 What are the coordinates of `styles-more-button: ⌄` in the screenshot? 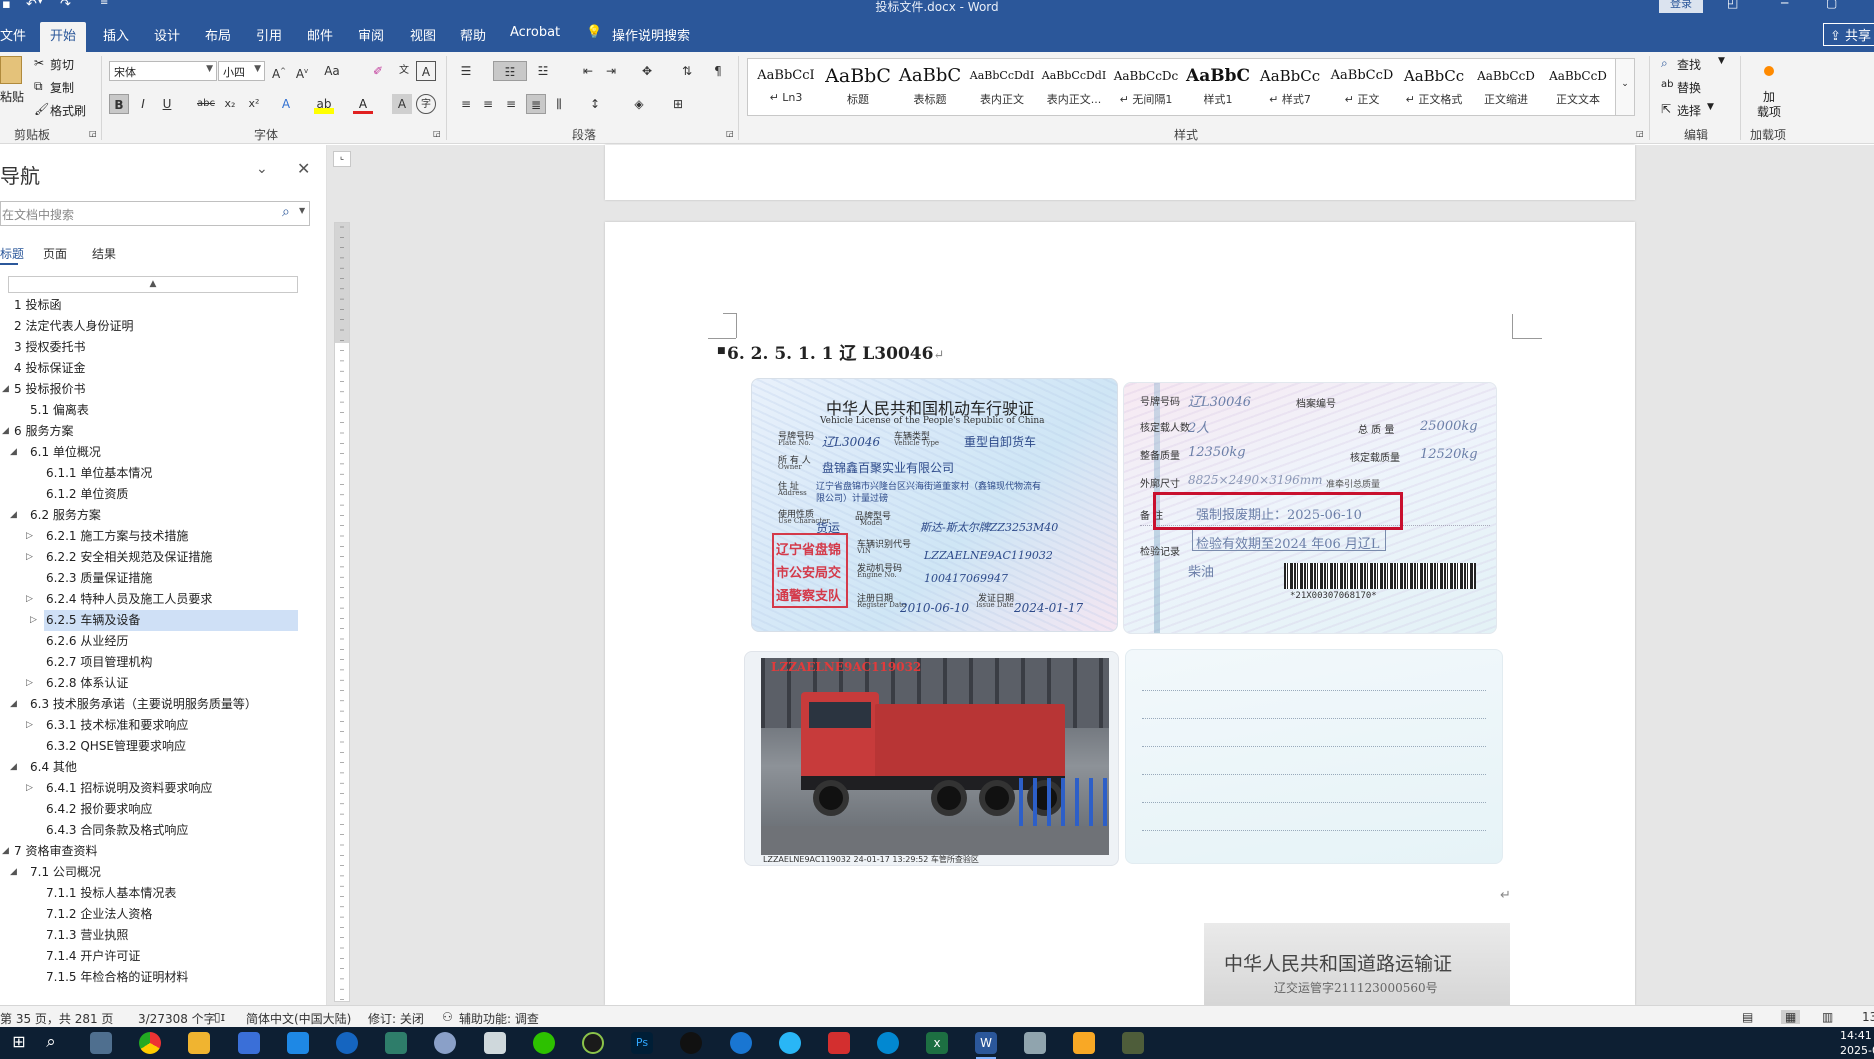 It's located at (1625, 87).